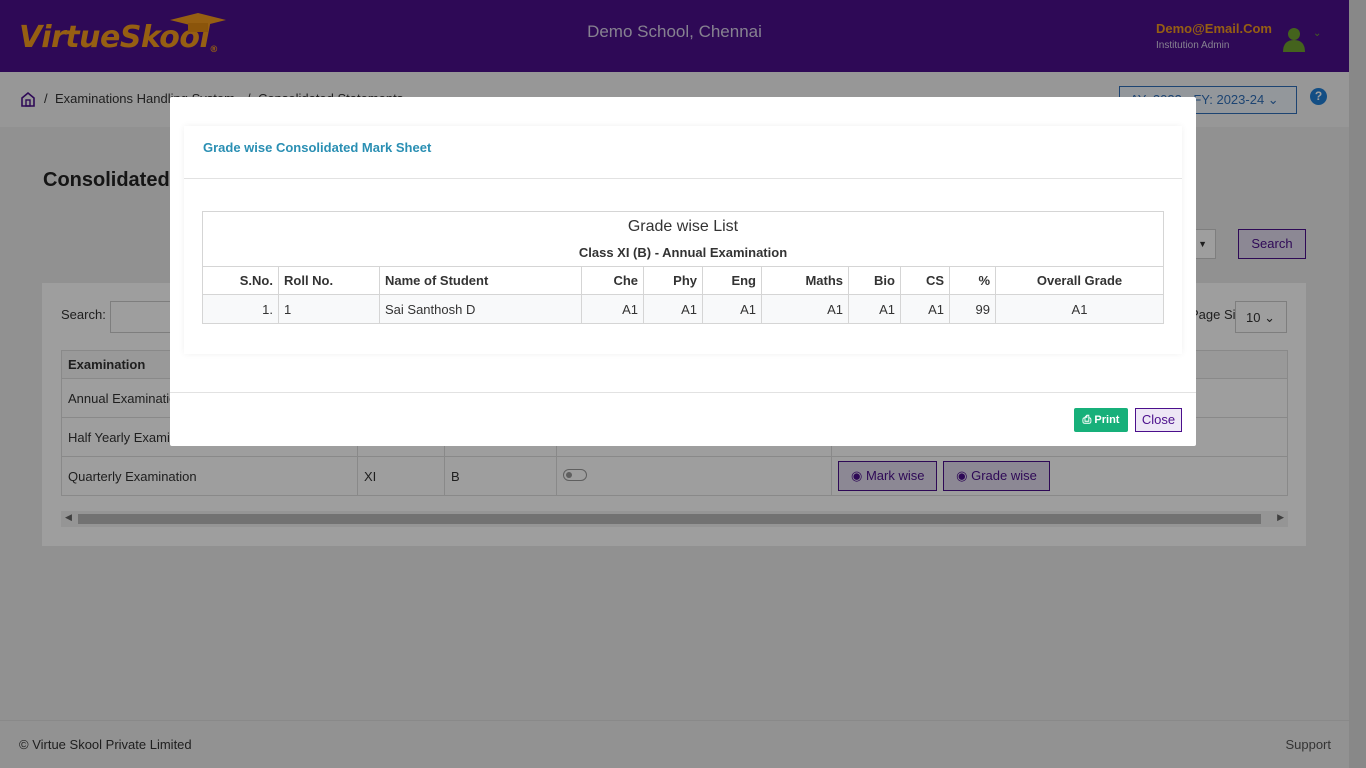  Describe the element at coordinates (732, 309) in the screenshot. I see `cell-eng: A1` at that location.